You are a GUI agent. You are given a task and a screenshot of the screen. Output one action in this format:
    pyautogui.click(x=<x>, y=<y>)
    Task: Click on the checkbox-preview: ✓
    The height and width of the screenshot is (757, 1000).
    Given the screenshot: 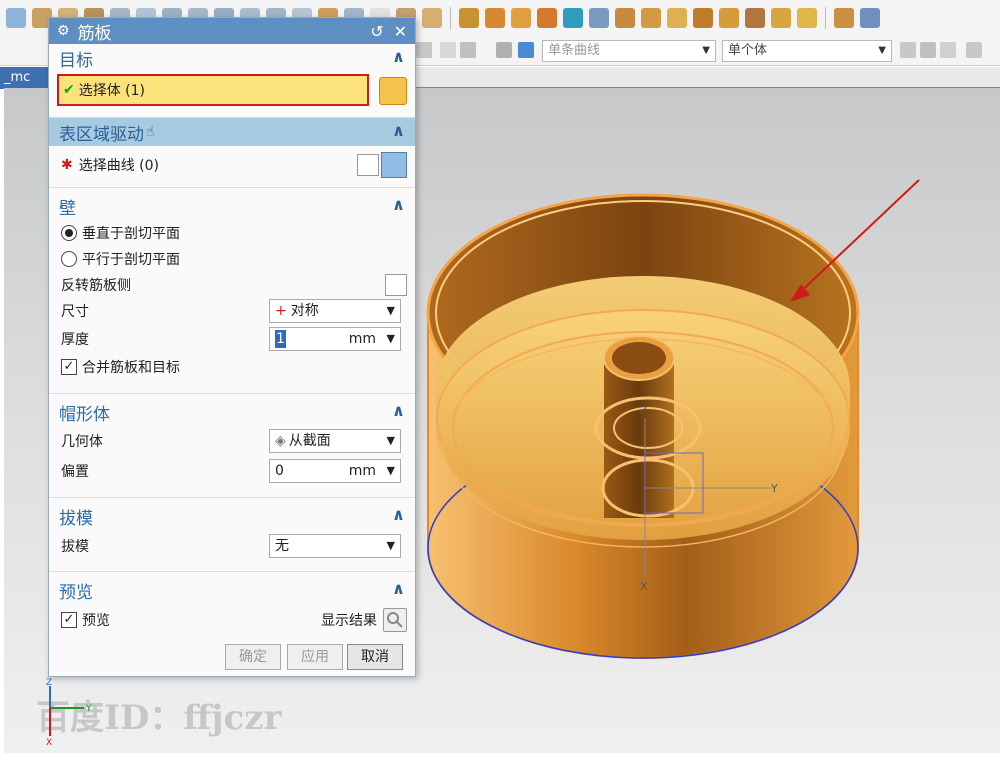 What is the action you would take?
    pyautogui.click(x=69, y=620)
    